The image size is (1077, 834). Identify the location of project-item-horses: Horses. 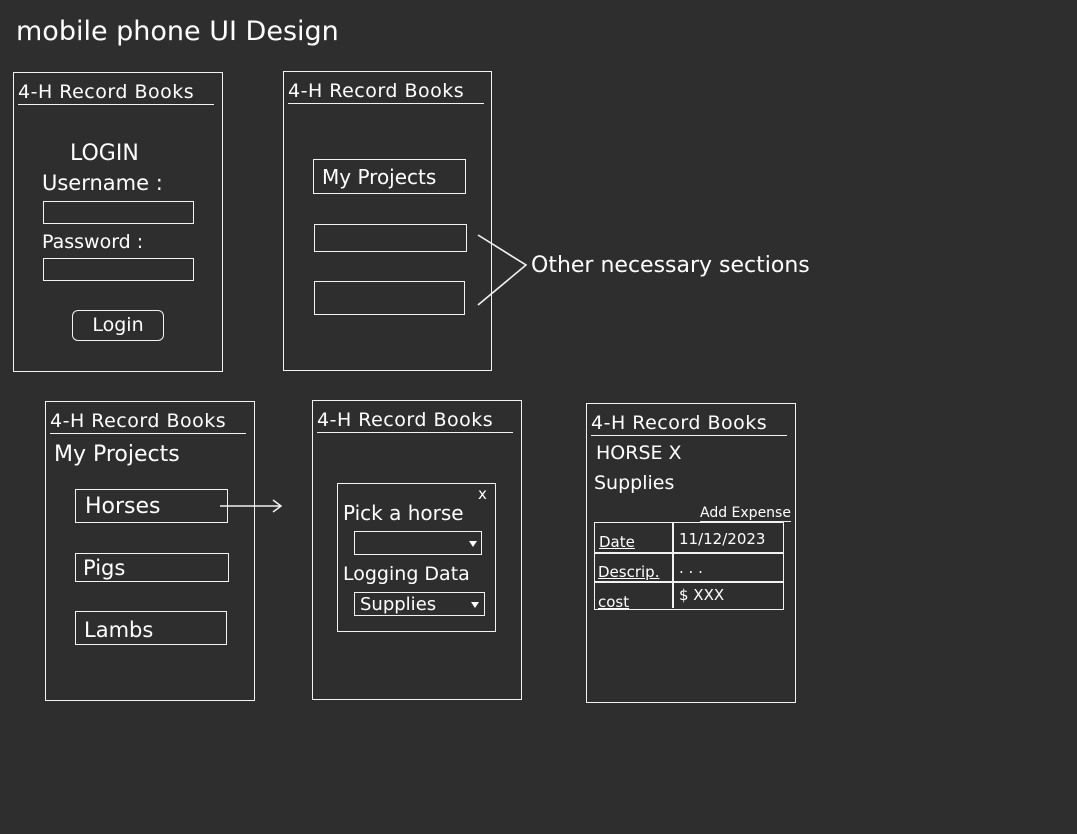
(151, 506).